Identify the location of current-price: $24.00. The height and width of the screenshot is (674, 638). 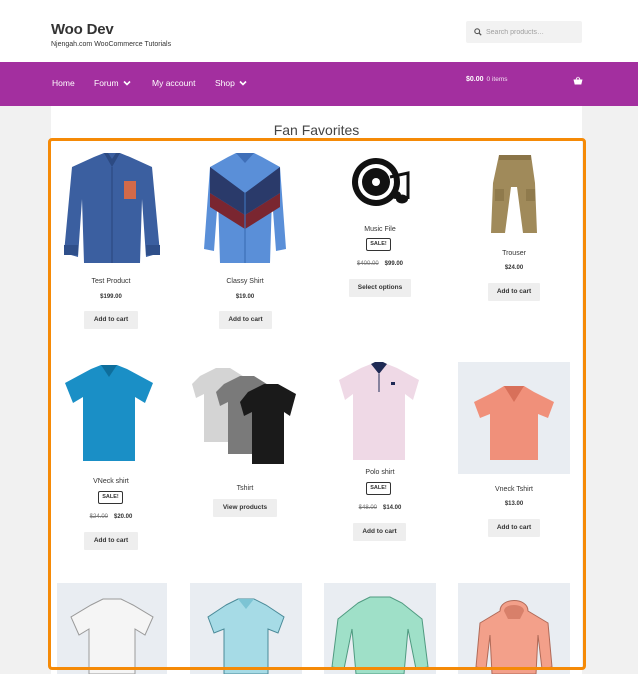
(514, 268).